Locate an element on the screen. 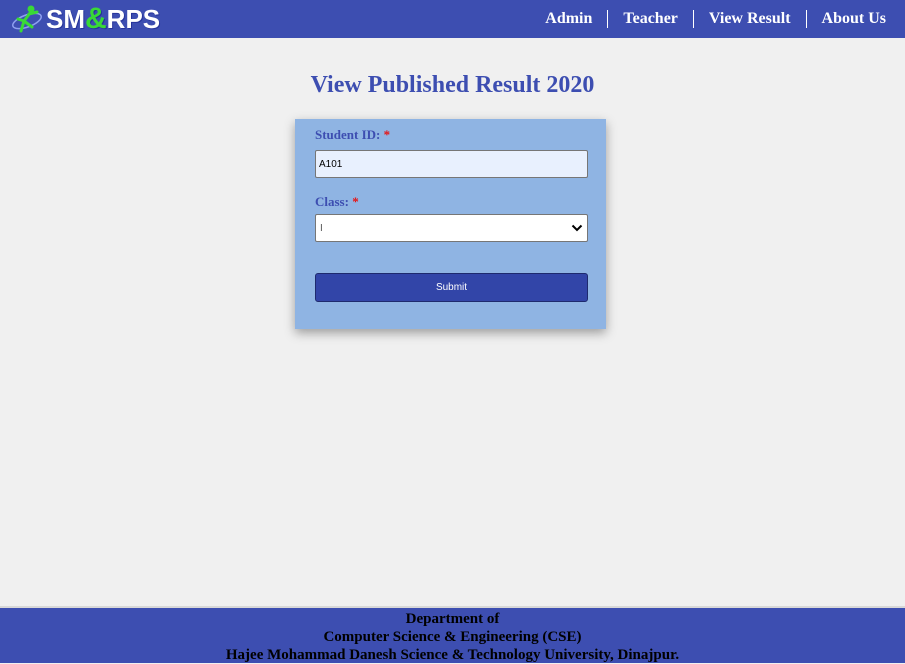 This screenshot has width=905, height=664. page-title: View Published Result 2020 is located at coordinates (452, 85).